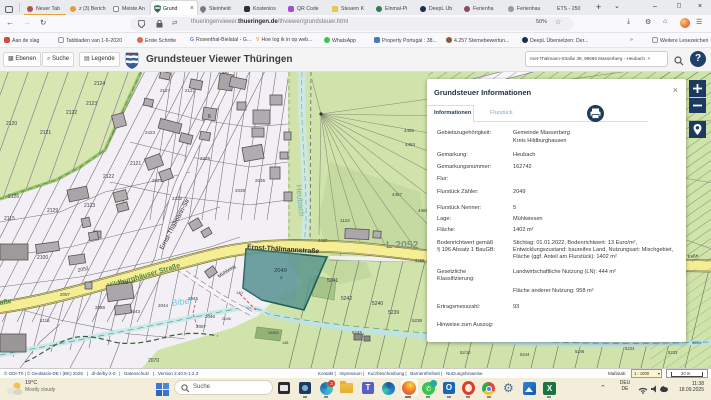  I want to click on svg-text: 2053, so click(123, 282).